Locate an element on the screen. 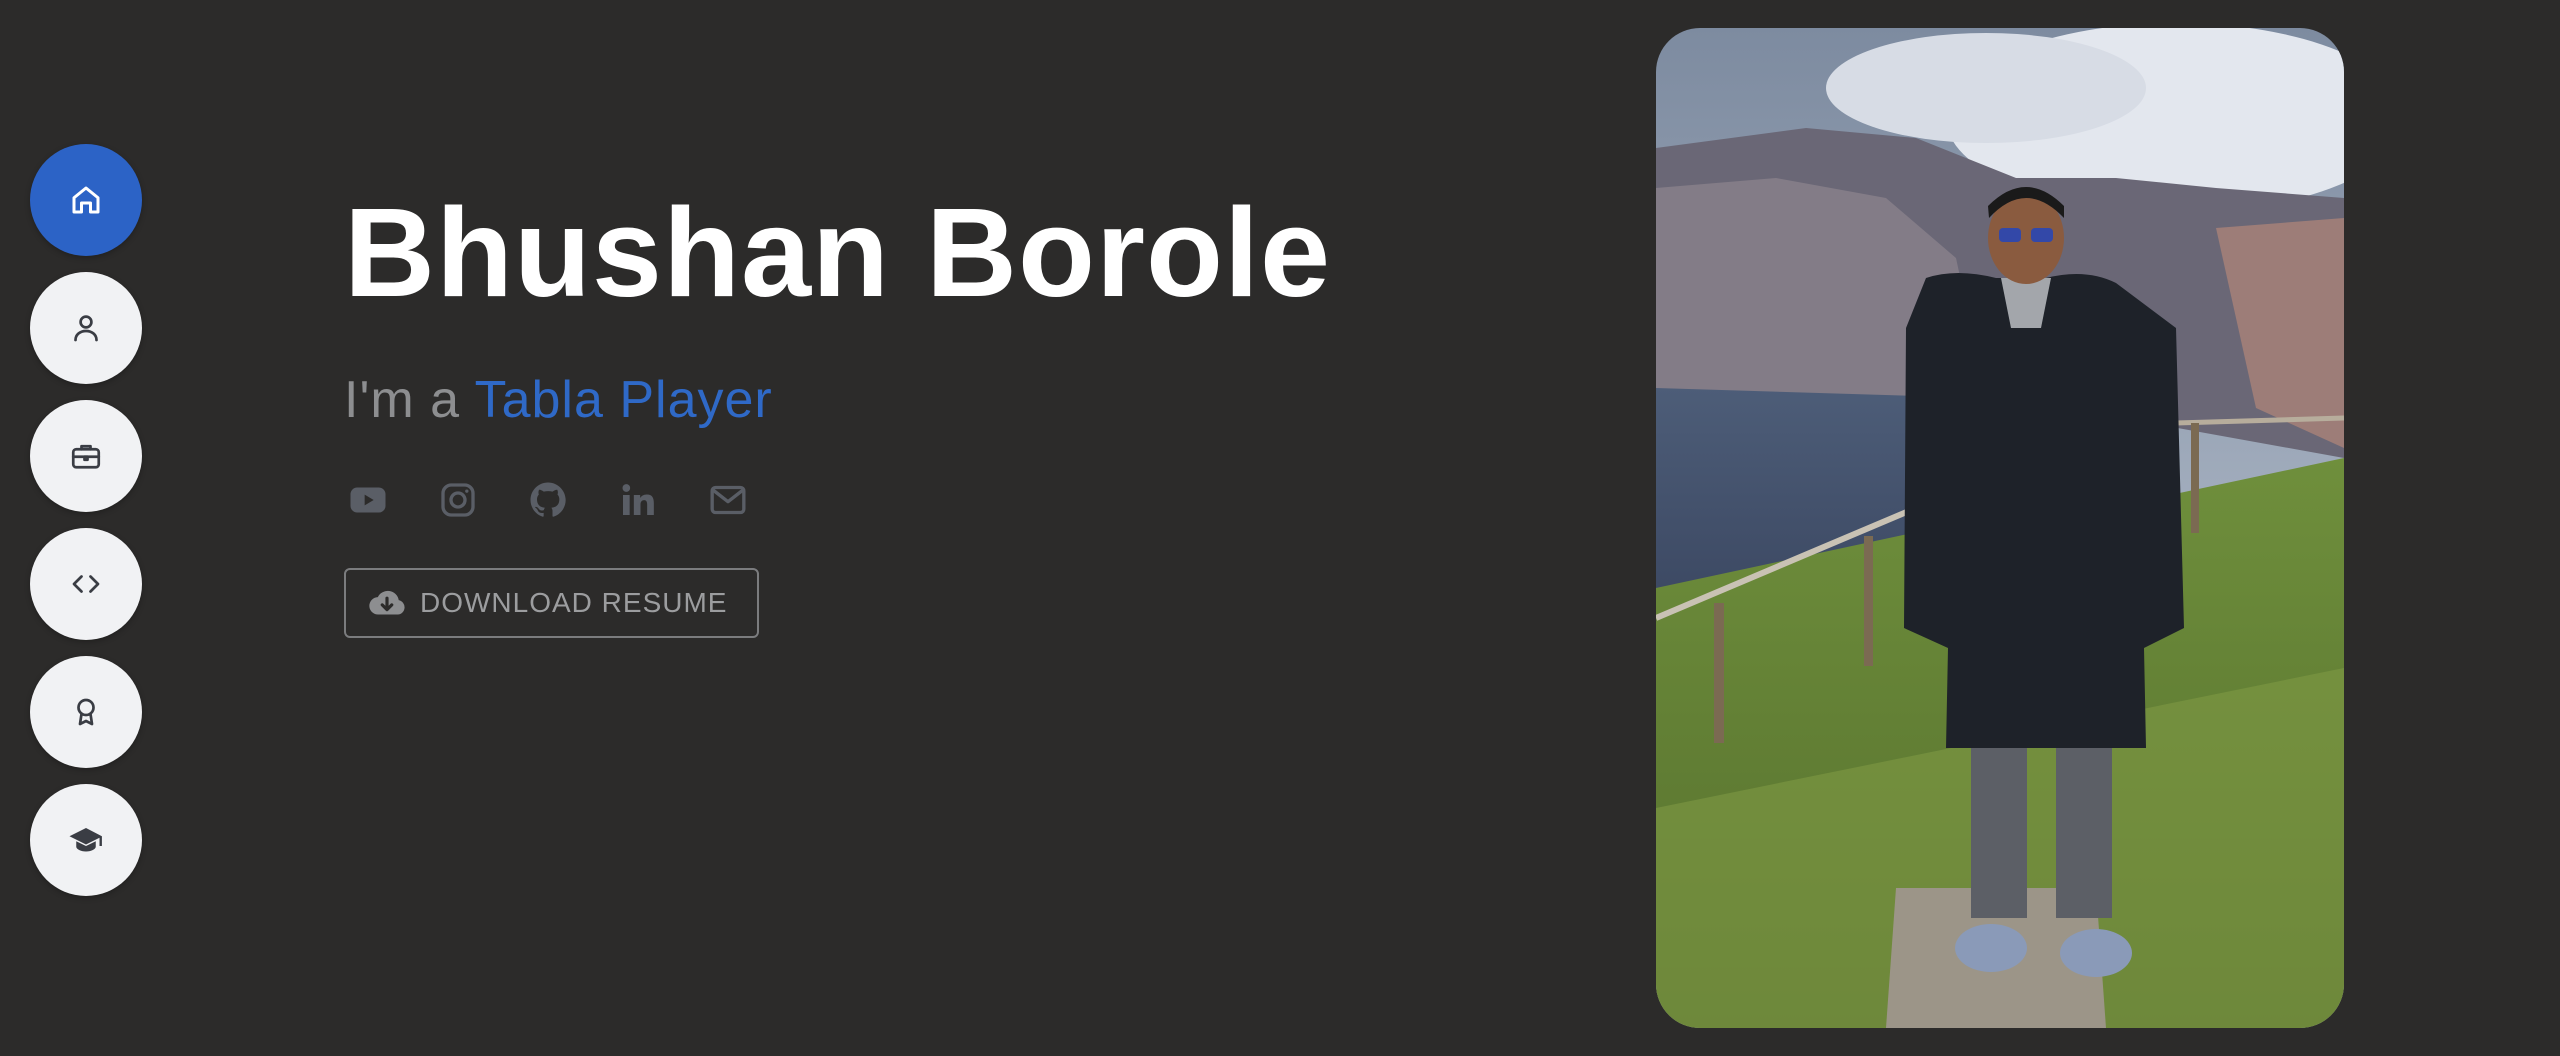 The width and height of the screenshot is (2560, 1056). cloud-download-icon is located at coordinates (387, 602).